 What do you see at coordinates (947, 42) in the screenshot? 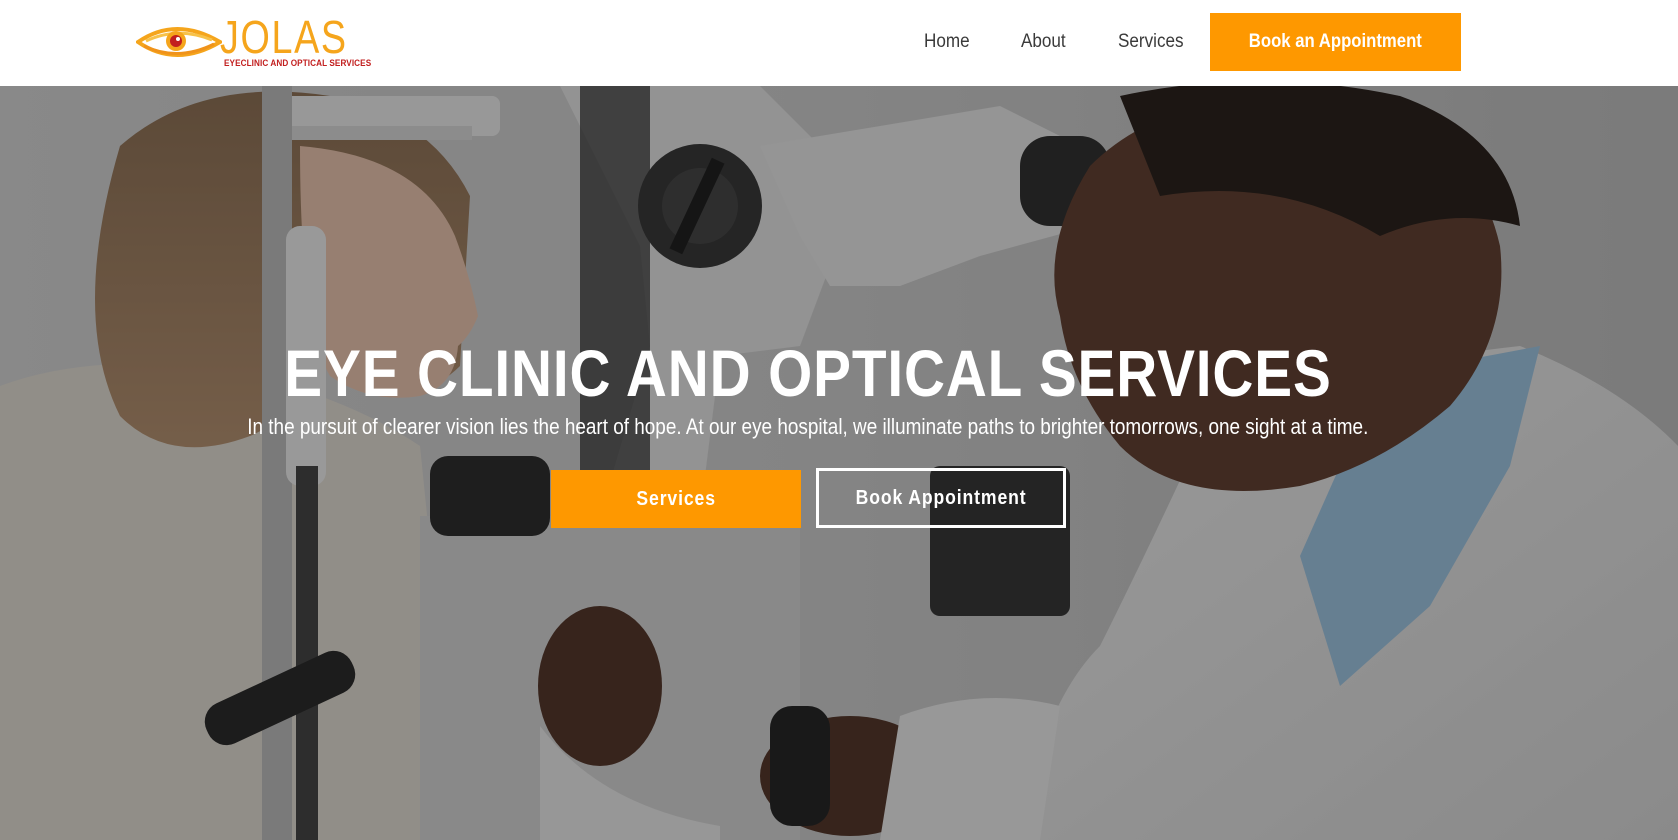
I see `nav-home: Home` at bounding box center [947, 42].